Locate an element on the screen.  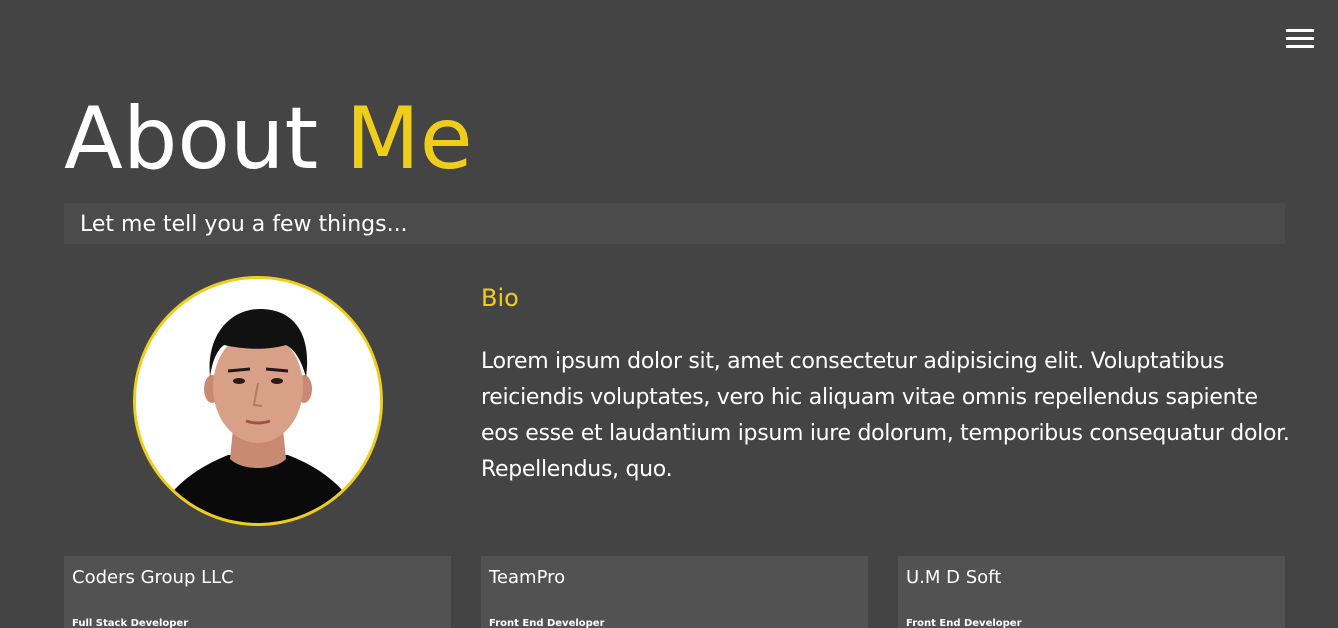
page-title: About Me is located at coordinates (268, 139).